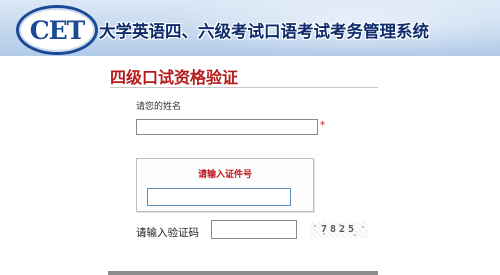 This screenshot has height=275, width=500. What do you see at coordinates (174, 77) in the screenshot?
I see `page-title: 四级口试资格验证` at bounding box center [174, 77].